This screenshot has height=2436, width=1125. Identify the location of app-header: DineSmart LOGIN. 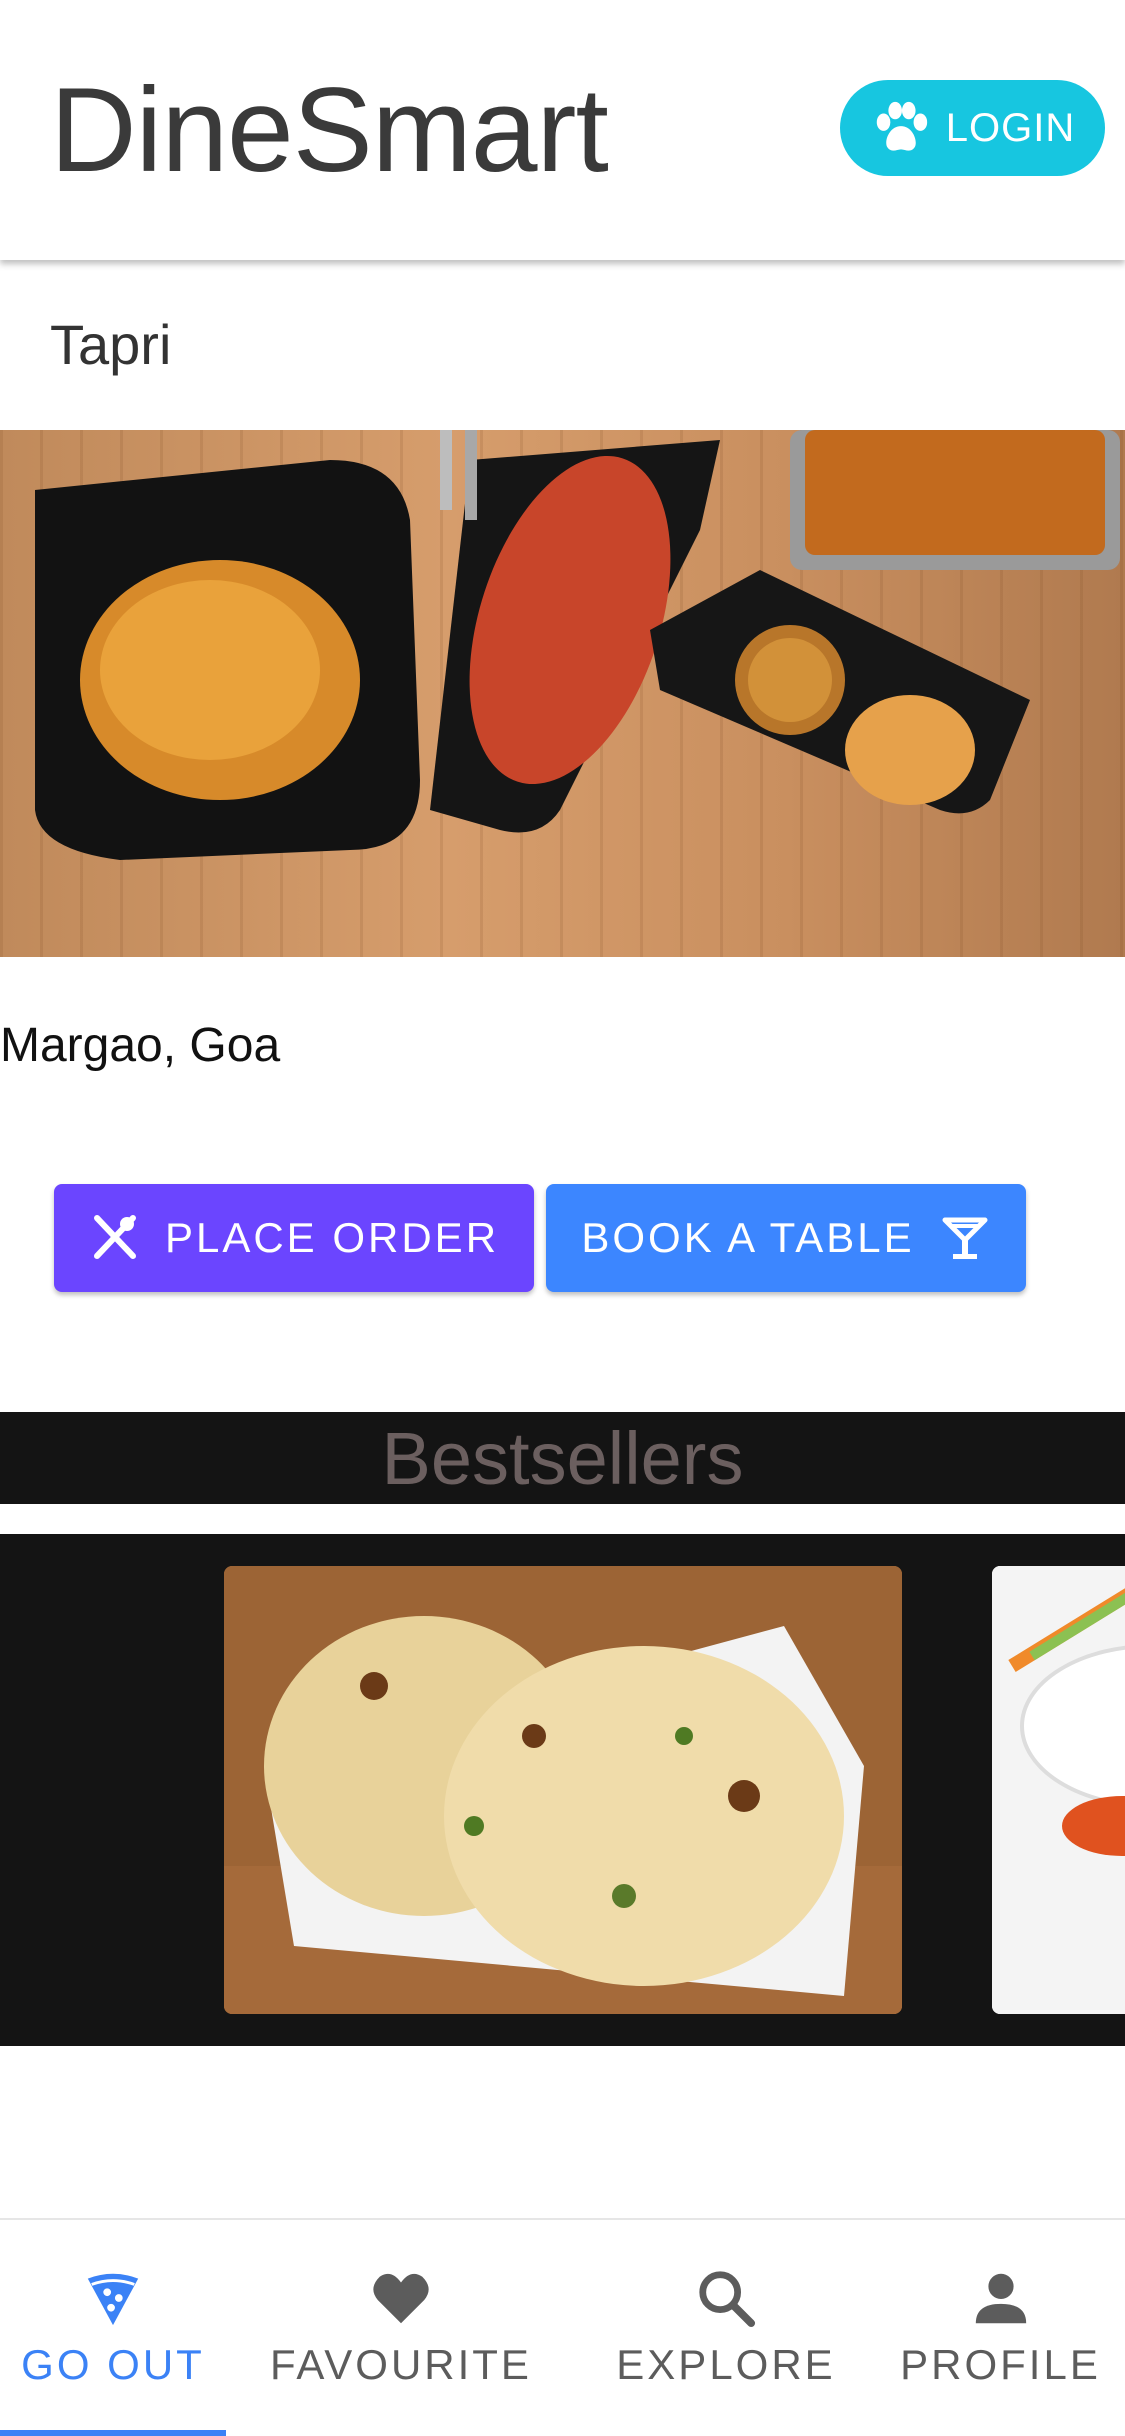
(562, 130).